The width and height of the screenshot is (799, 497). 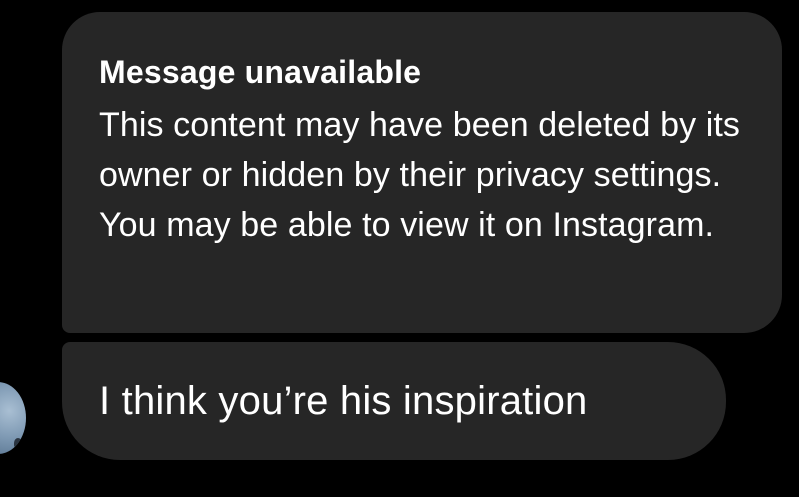 What do you see at coordinates (343, 401) in the screenshot?
I see `message-text: I think you’re his inspiration` at bounding box center [343, 401].